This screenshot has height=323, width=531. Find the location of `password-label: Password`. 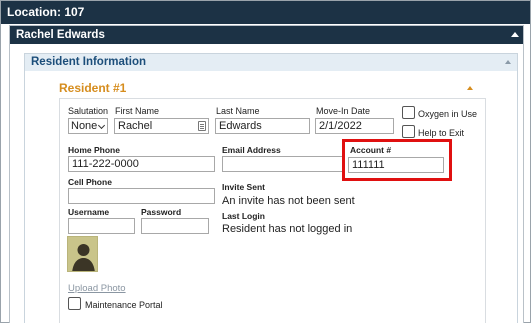

password-label: Password is located at coordinates (161, 212).